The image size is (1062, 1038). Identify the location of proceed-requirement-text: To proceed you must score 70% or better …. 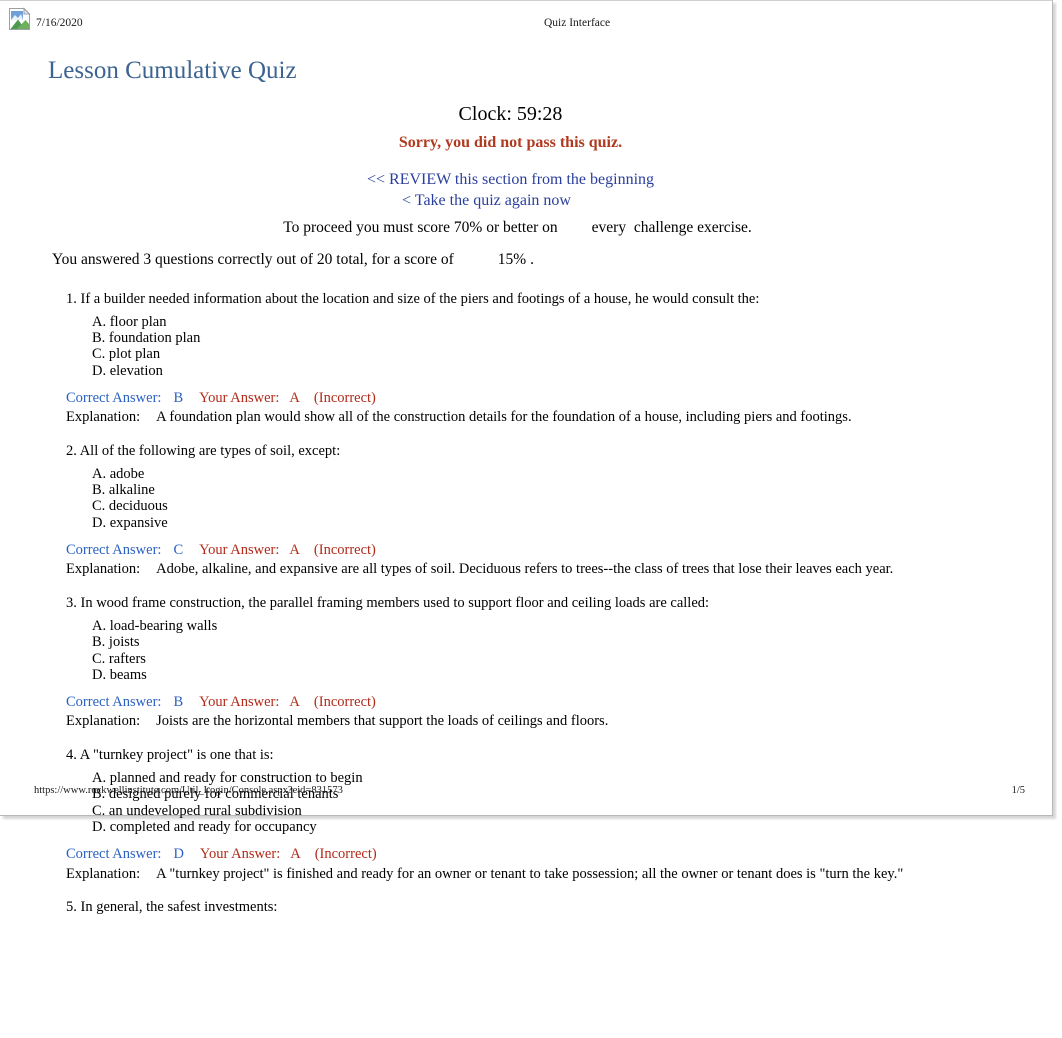
(526, 228).